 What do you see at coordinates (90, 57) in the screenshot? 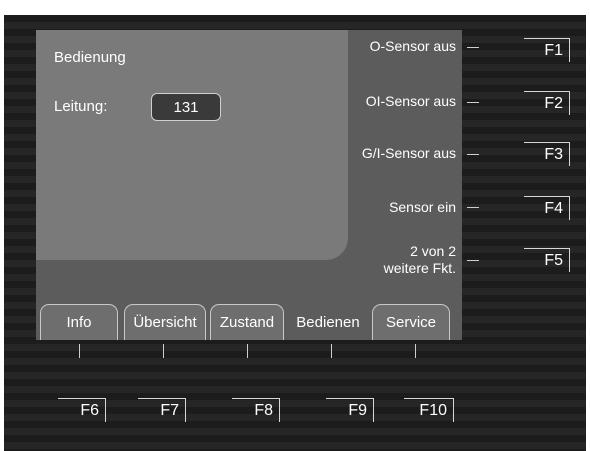
I see `panel-title: Bedienung` at bounding box center [90, 57].